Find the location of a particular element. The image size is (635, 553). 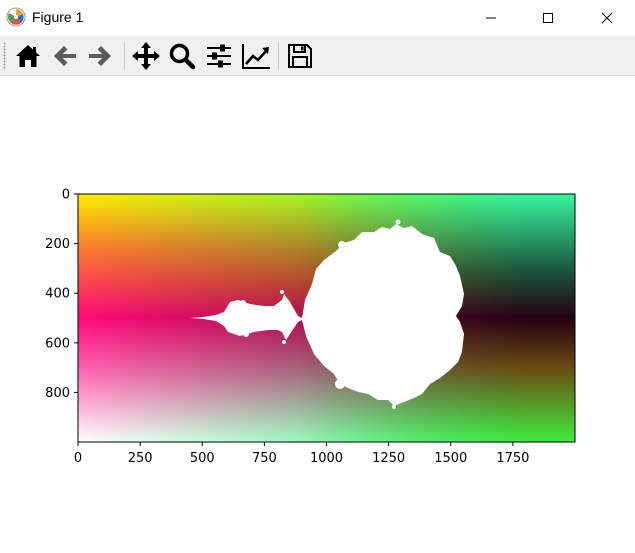

zoom-button is located at coordinates (182, 56).